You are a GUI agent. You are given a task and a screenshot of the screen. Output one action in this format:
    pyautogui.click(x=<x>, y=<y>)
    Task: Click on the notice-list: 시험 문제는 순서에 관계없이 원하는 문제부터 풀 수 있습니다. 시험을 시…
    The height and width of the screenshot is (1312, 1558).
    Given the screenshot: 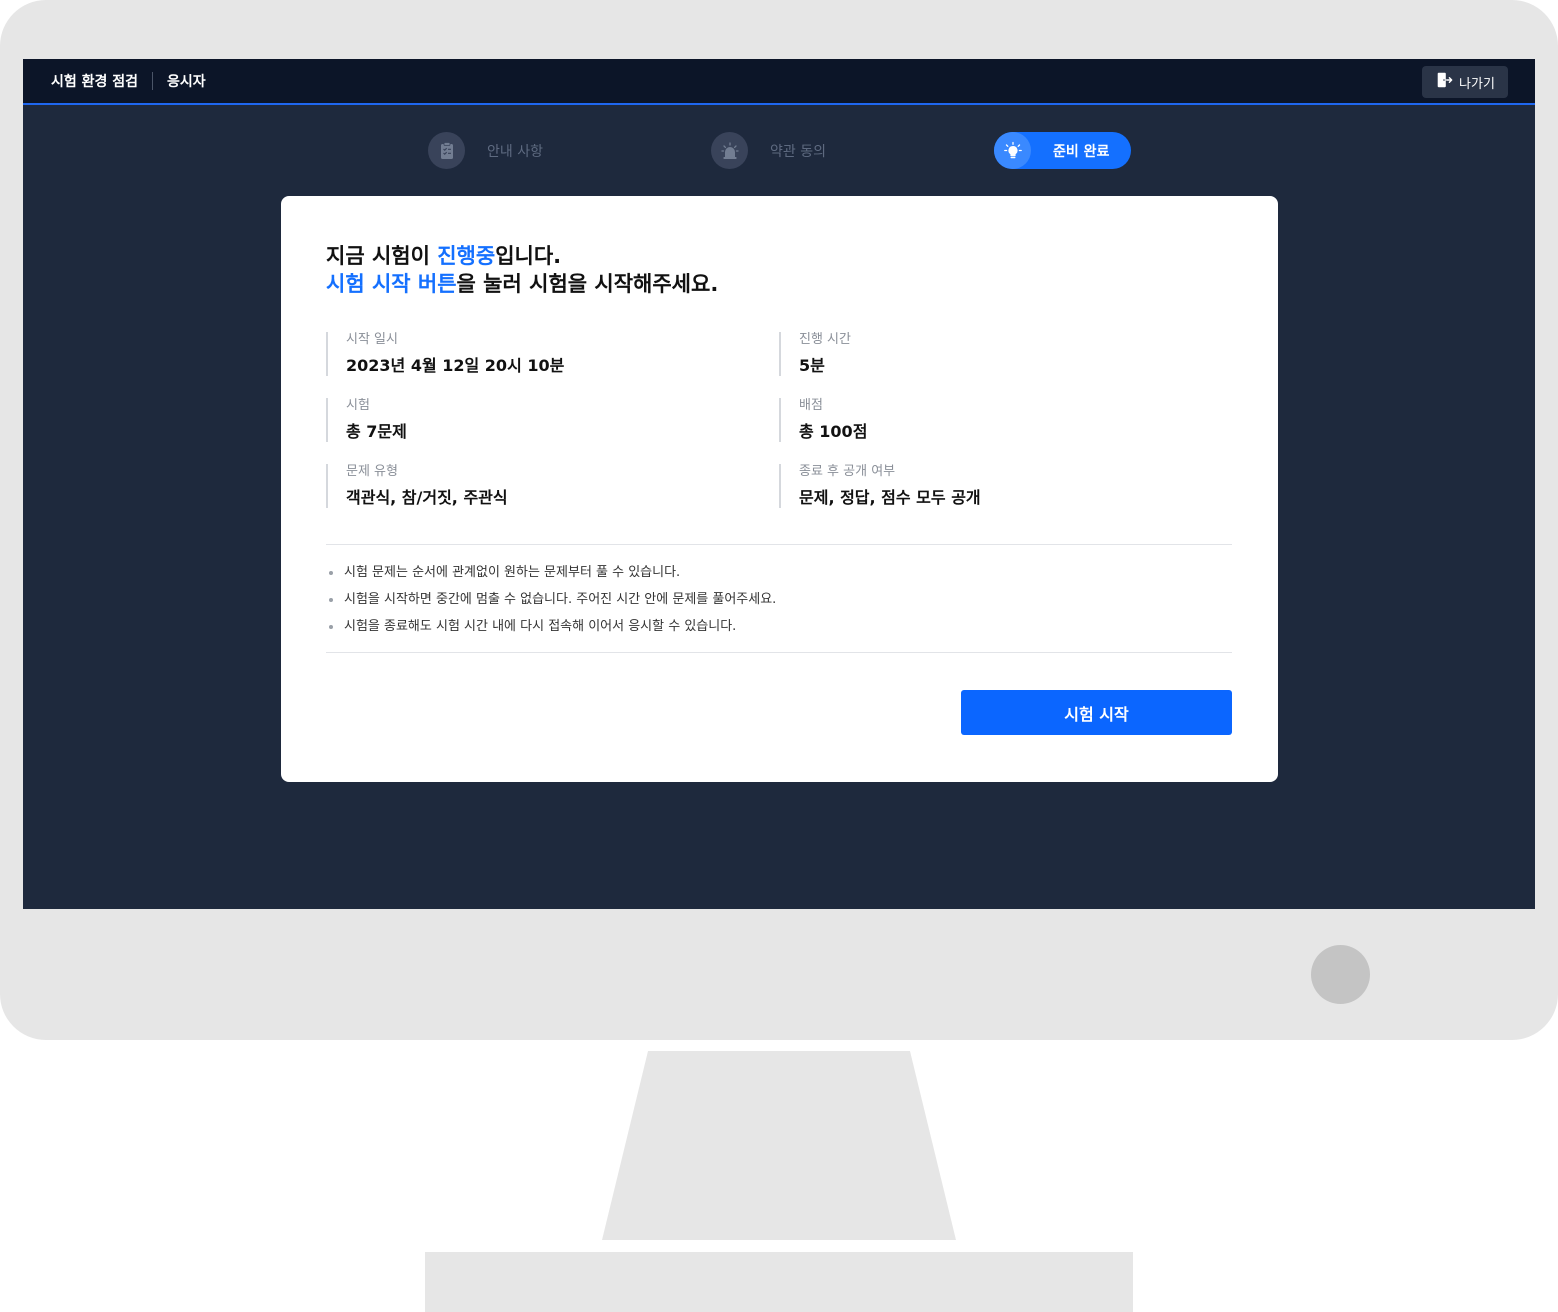 What is the action you would take?
    pyautogui.click(x=779, y=599)
    